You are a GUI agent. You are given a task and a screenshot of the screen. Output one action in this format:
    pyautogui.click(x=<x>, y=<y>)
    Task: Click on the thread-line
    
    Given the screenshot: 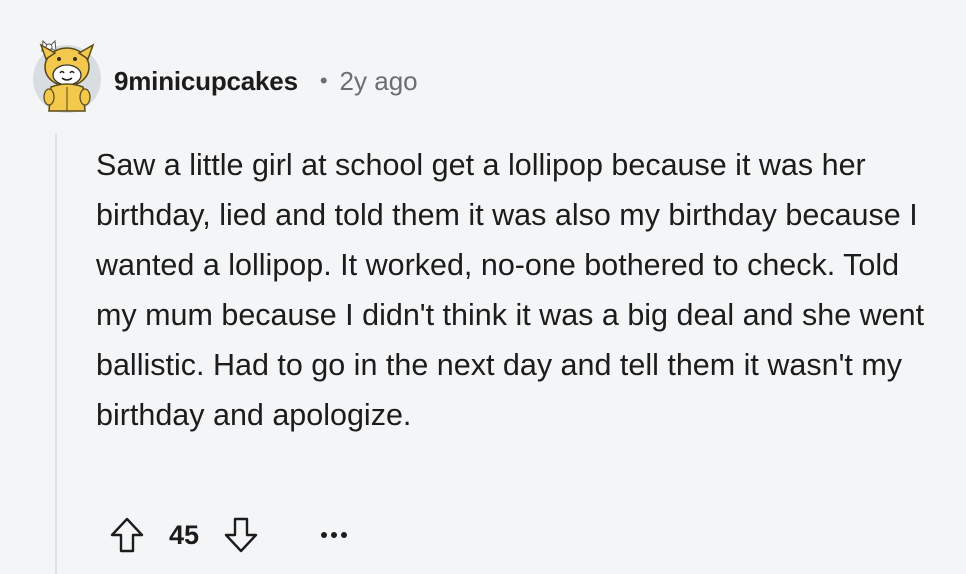 What is the action you would take?
    pyautogui.click(x=56, y=353)
    